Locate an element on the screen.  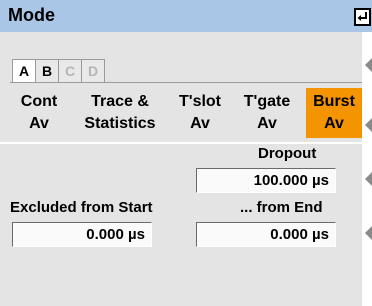
excluded-end-label: ... from End is located at coordinates (281, 207).